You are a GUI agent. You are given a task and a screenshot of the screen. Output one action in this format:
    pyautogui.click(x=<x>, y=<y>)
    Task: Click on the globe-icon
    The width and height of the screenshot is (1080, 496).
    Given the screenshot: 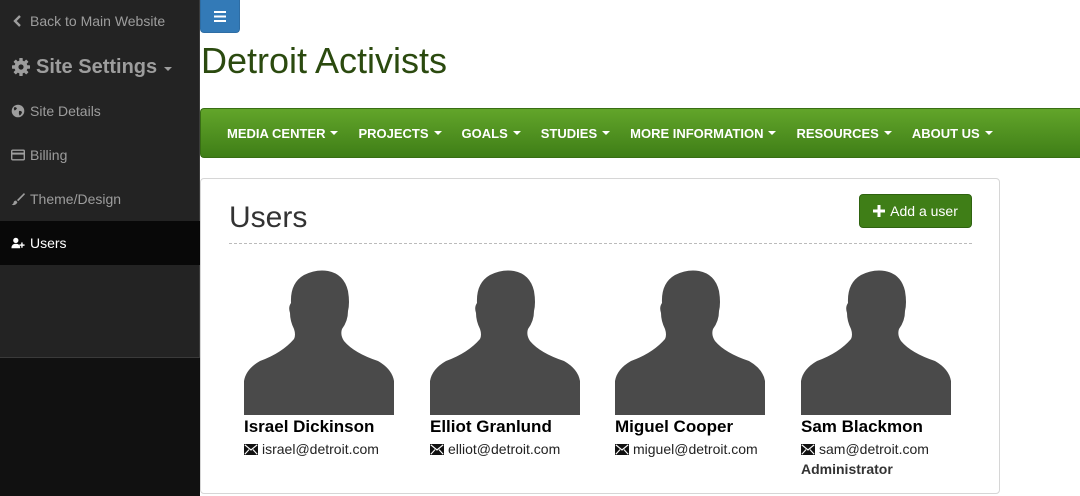 What is the action you would take?
    pyautogui.click(x=18, y=111)
    